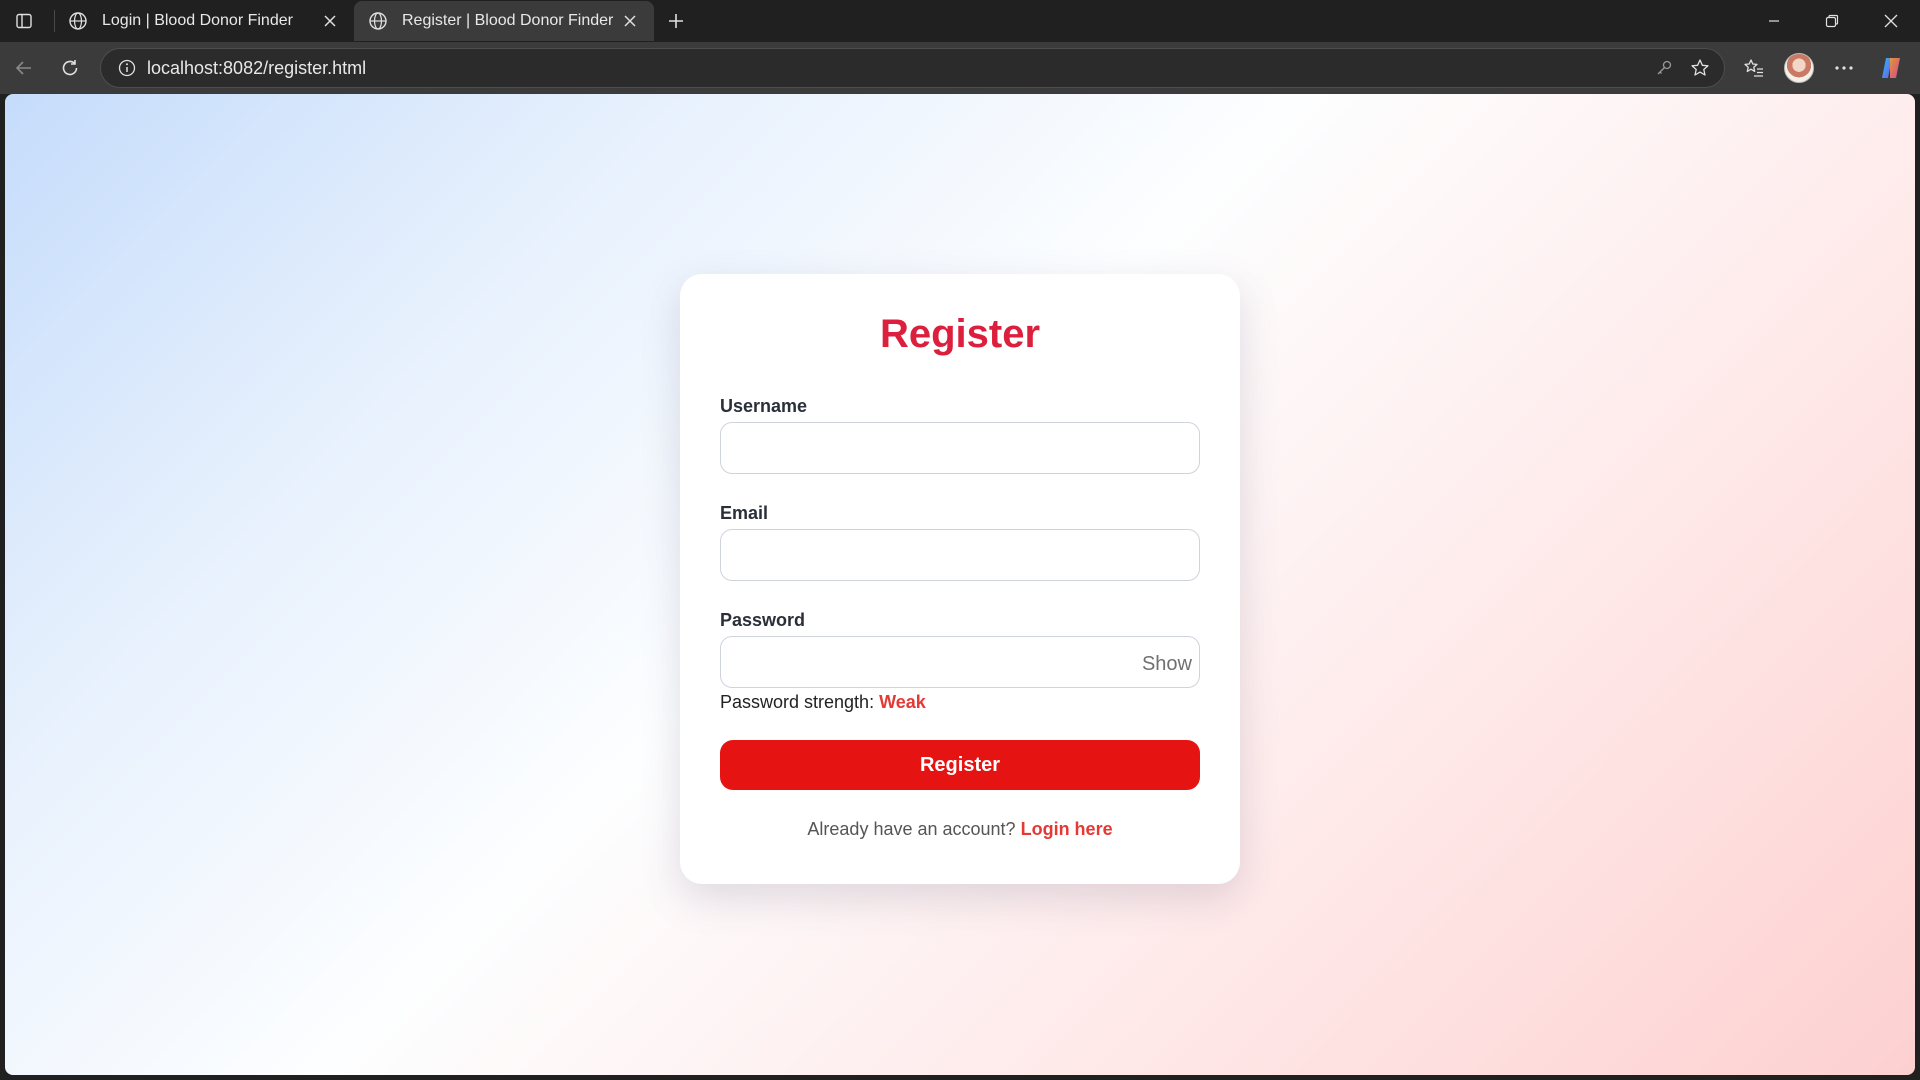  I want to click on avatar, so click(1799, 68).